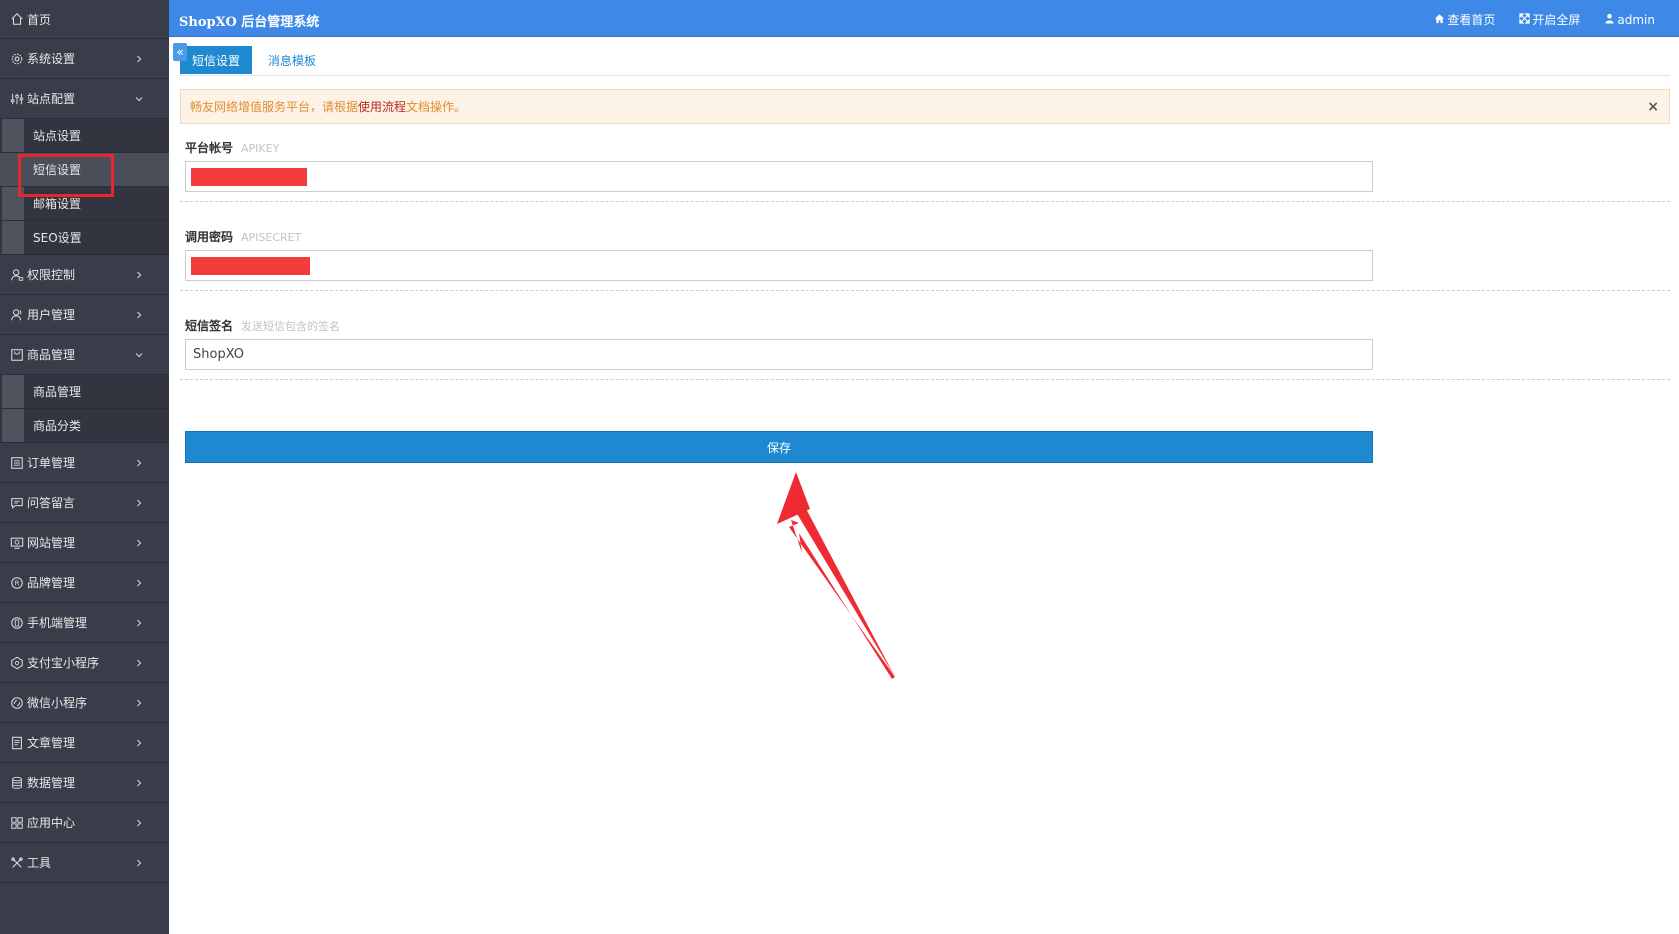 This screenshot has height=934, width=1679. What do you see at coordinates (209, 237) in the screenshot?
I see `field-label: 调用密码` at bounding box center [209, 237].